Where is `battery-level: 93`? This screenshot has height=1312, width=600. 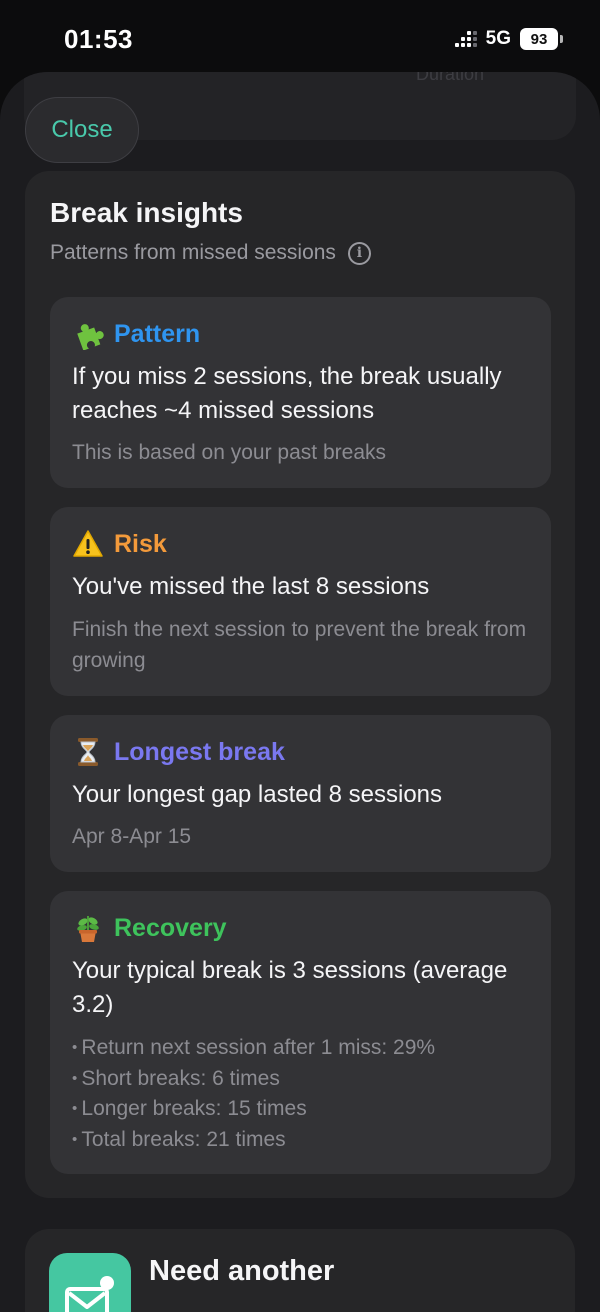 battery-level: 93 is located at coordinates (539, 39).